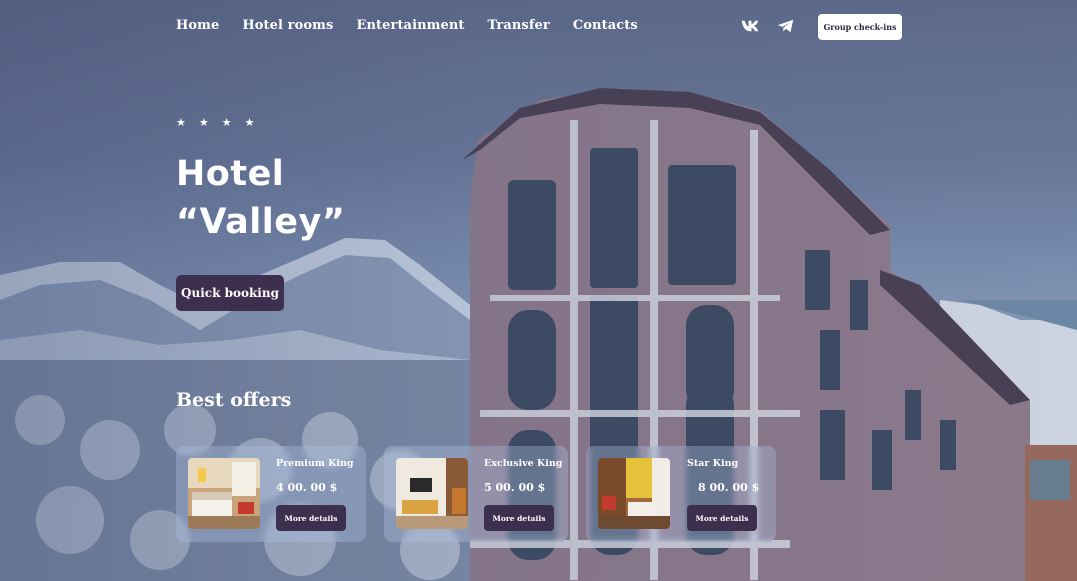  I want to click on nav-link-contacts: Contacts, so click(605, 27).